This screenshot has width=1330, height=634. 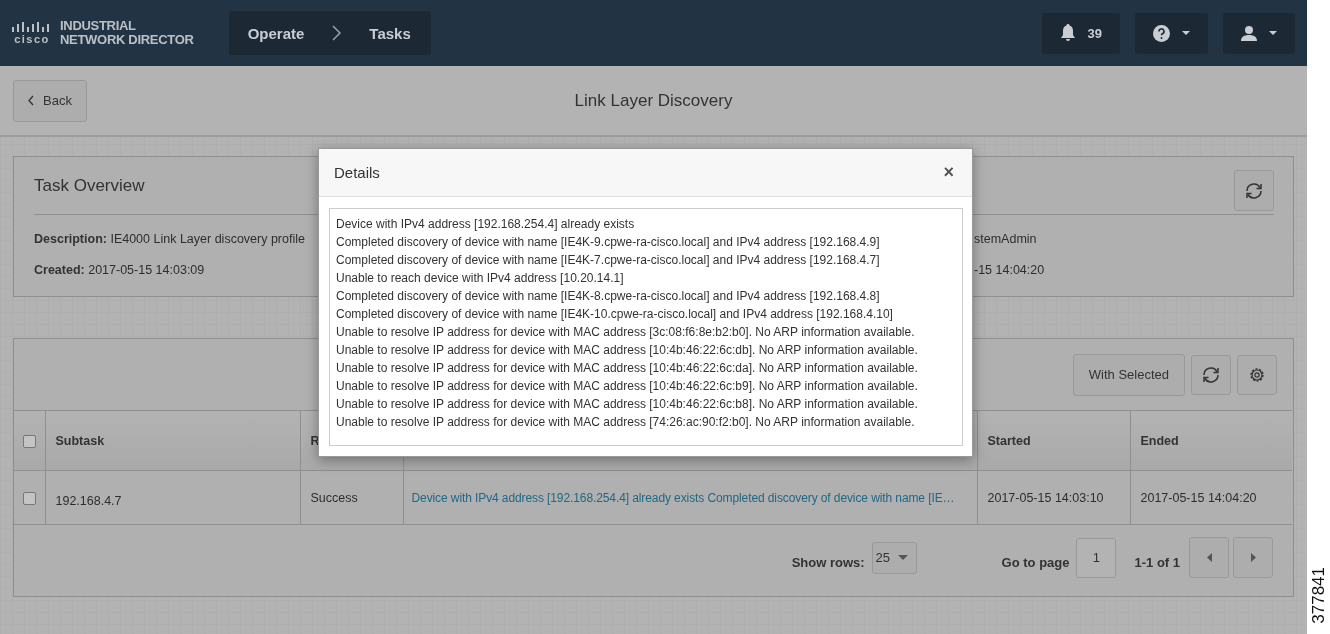 What do you see at coordinates (1249, 33) in the screenshot?
I see `user-icon` at bounding box center [1249, 33].